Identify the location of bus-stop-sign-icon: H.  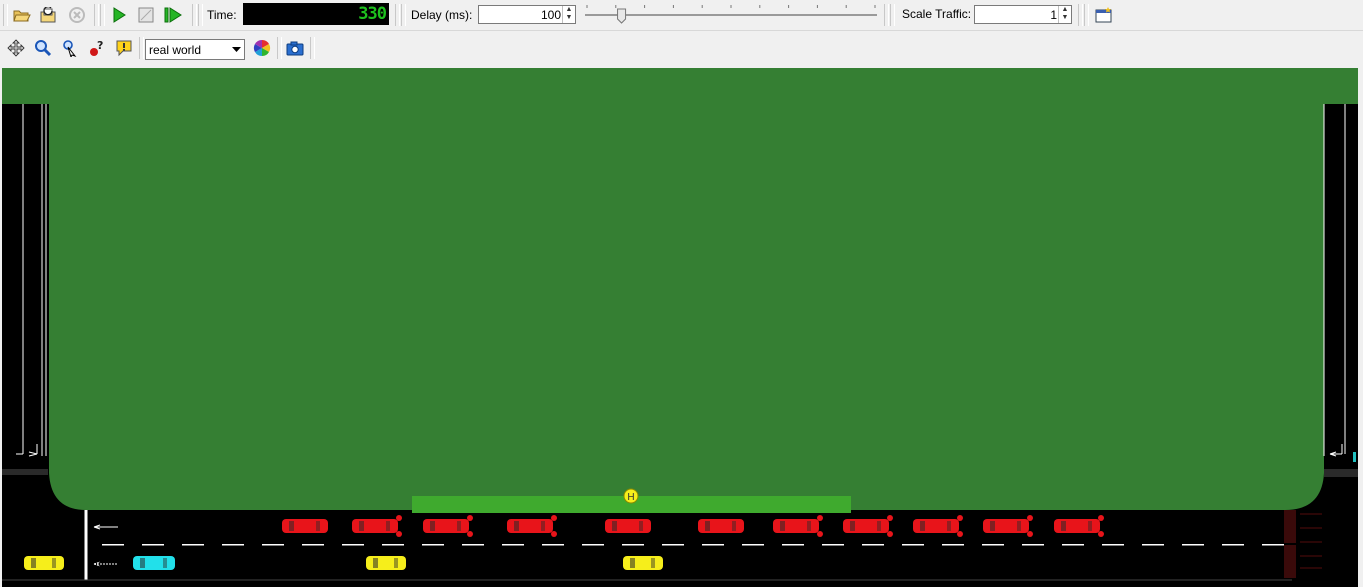
(631, 496).